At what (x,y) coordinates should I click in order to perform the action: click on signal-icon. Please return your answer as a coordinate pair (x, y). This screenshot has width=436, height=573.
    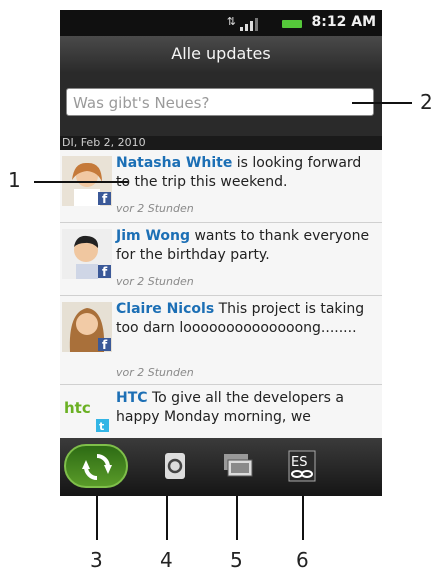
    Looking at the image, I should click on (249, 24).